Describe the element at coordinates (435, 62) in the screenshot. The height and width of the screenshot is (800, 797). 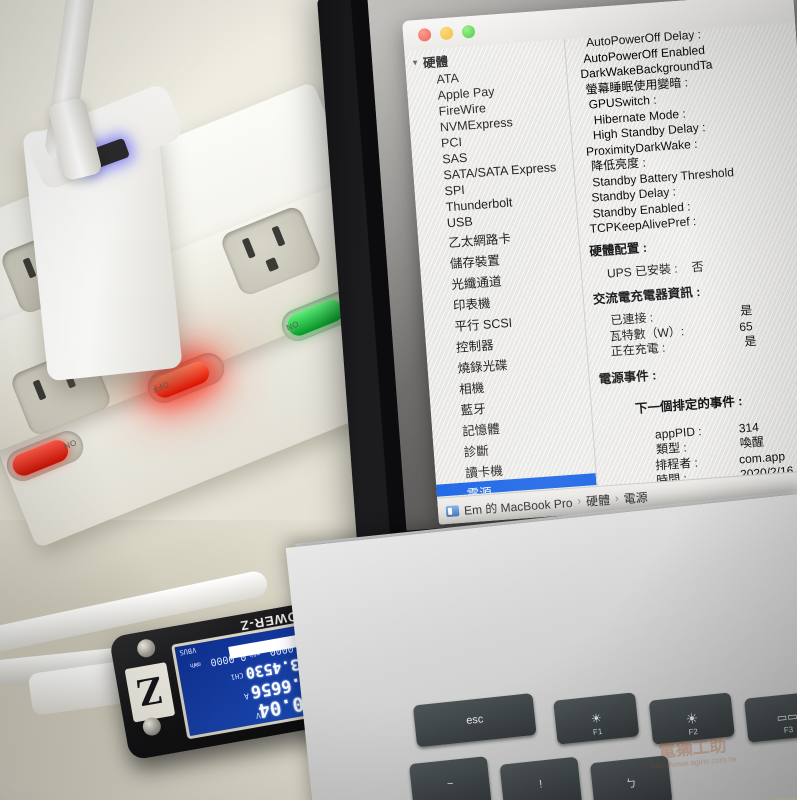
I see `sidebar-section-label: 硬體` at that location.